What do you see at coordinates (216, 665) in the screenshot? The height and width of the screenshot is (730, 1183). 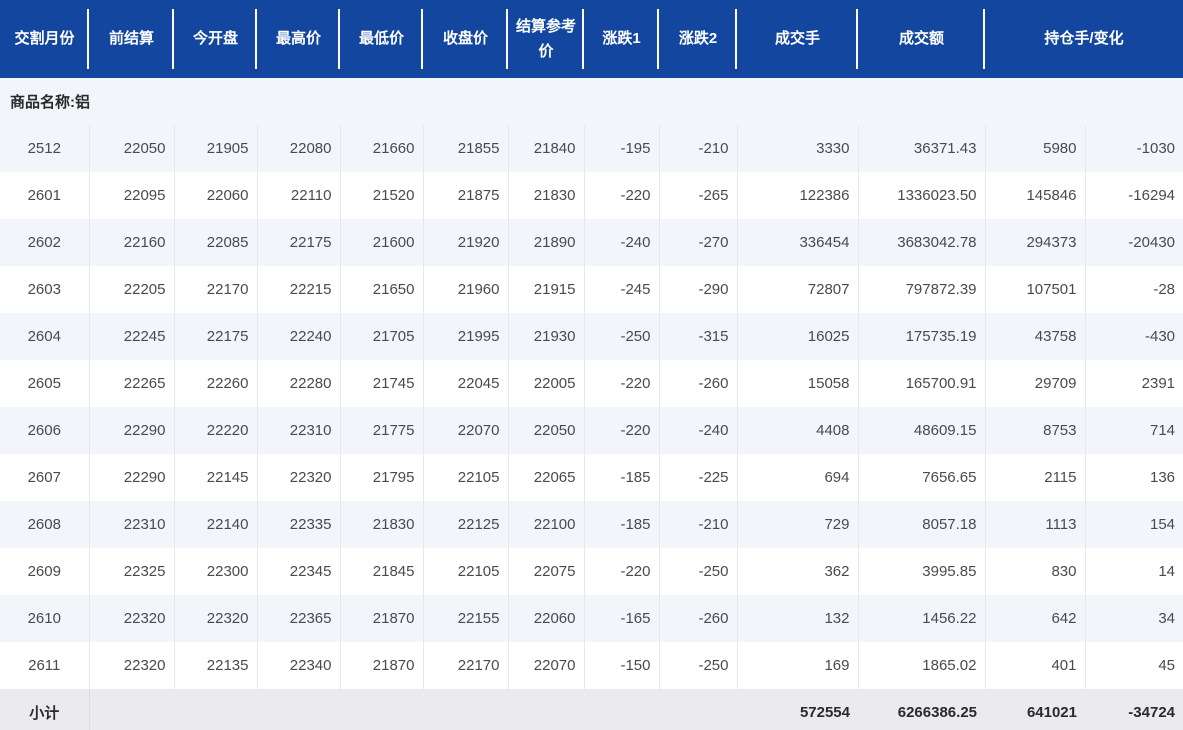 I see `cell-open: 22135` at bounding box center [216, 665].